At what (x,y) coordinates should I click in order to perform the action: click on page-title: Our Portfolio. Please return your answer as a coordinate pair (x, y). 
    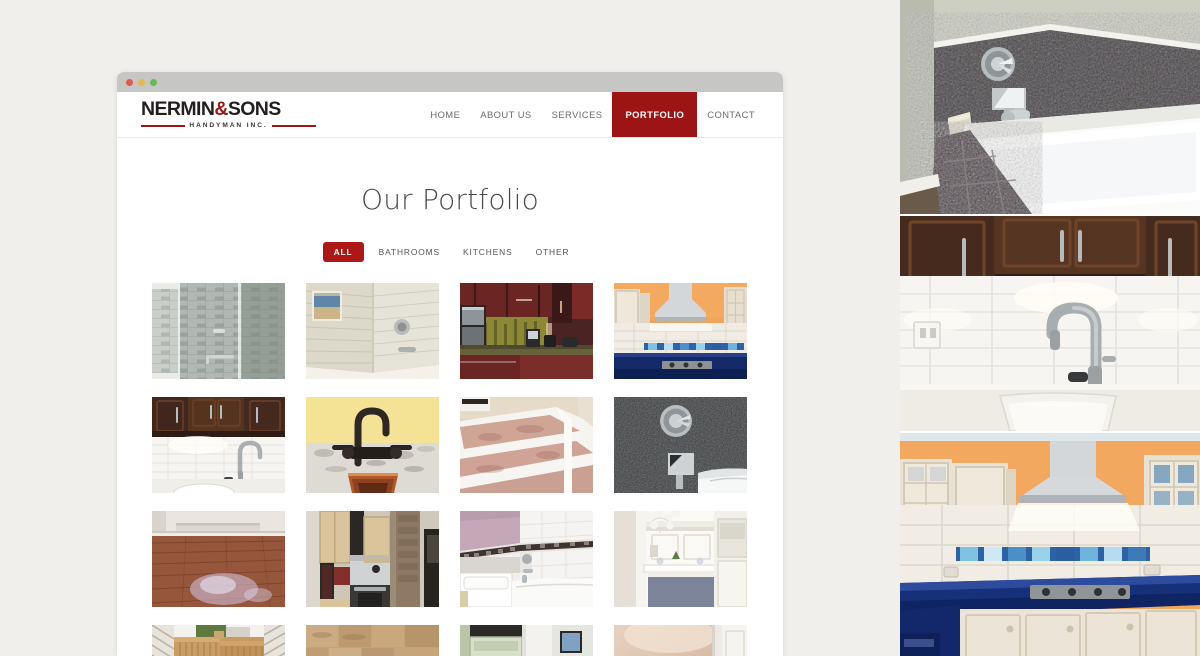
    Looking at the image, I should click on (450, 199).